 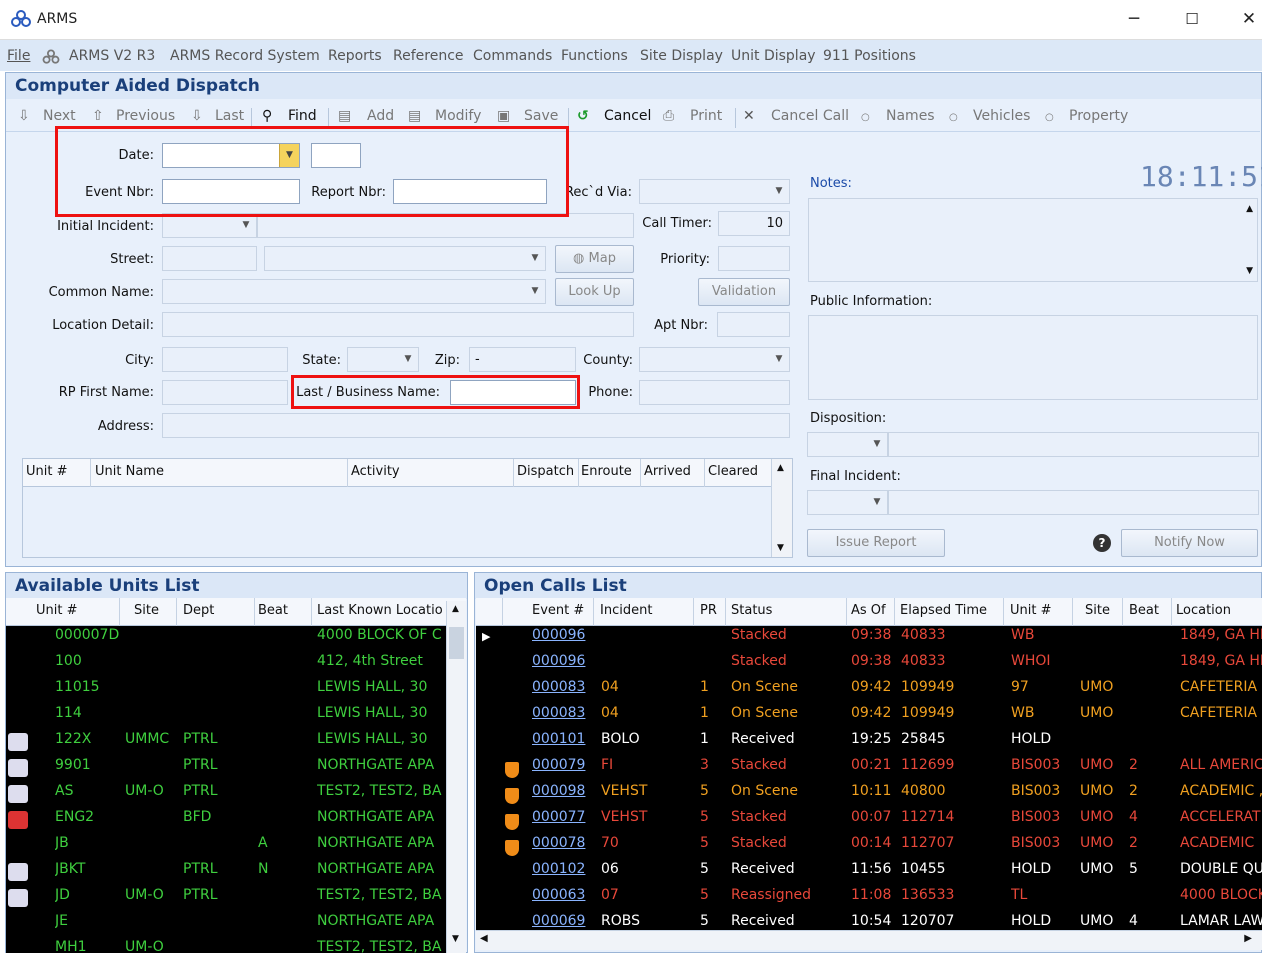 What do you see at coordinates (606, 471) in the screenshot?
I see `col-enroute: Enroute` at bounding box center [606, 471].